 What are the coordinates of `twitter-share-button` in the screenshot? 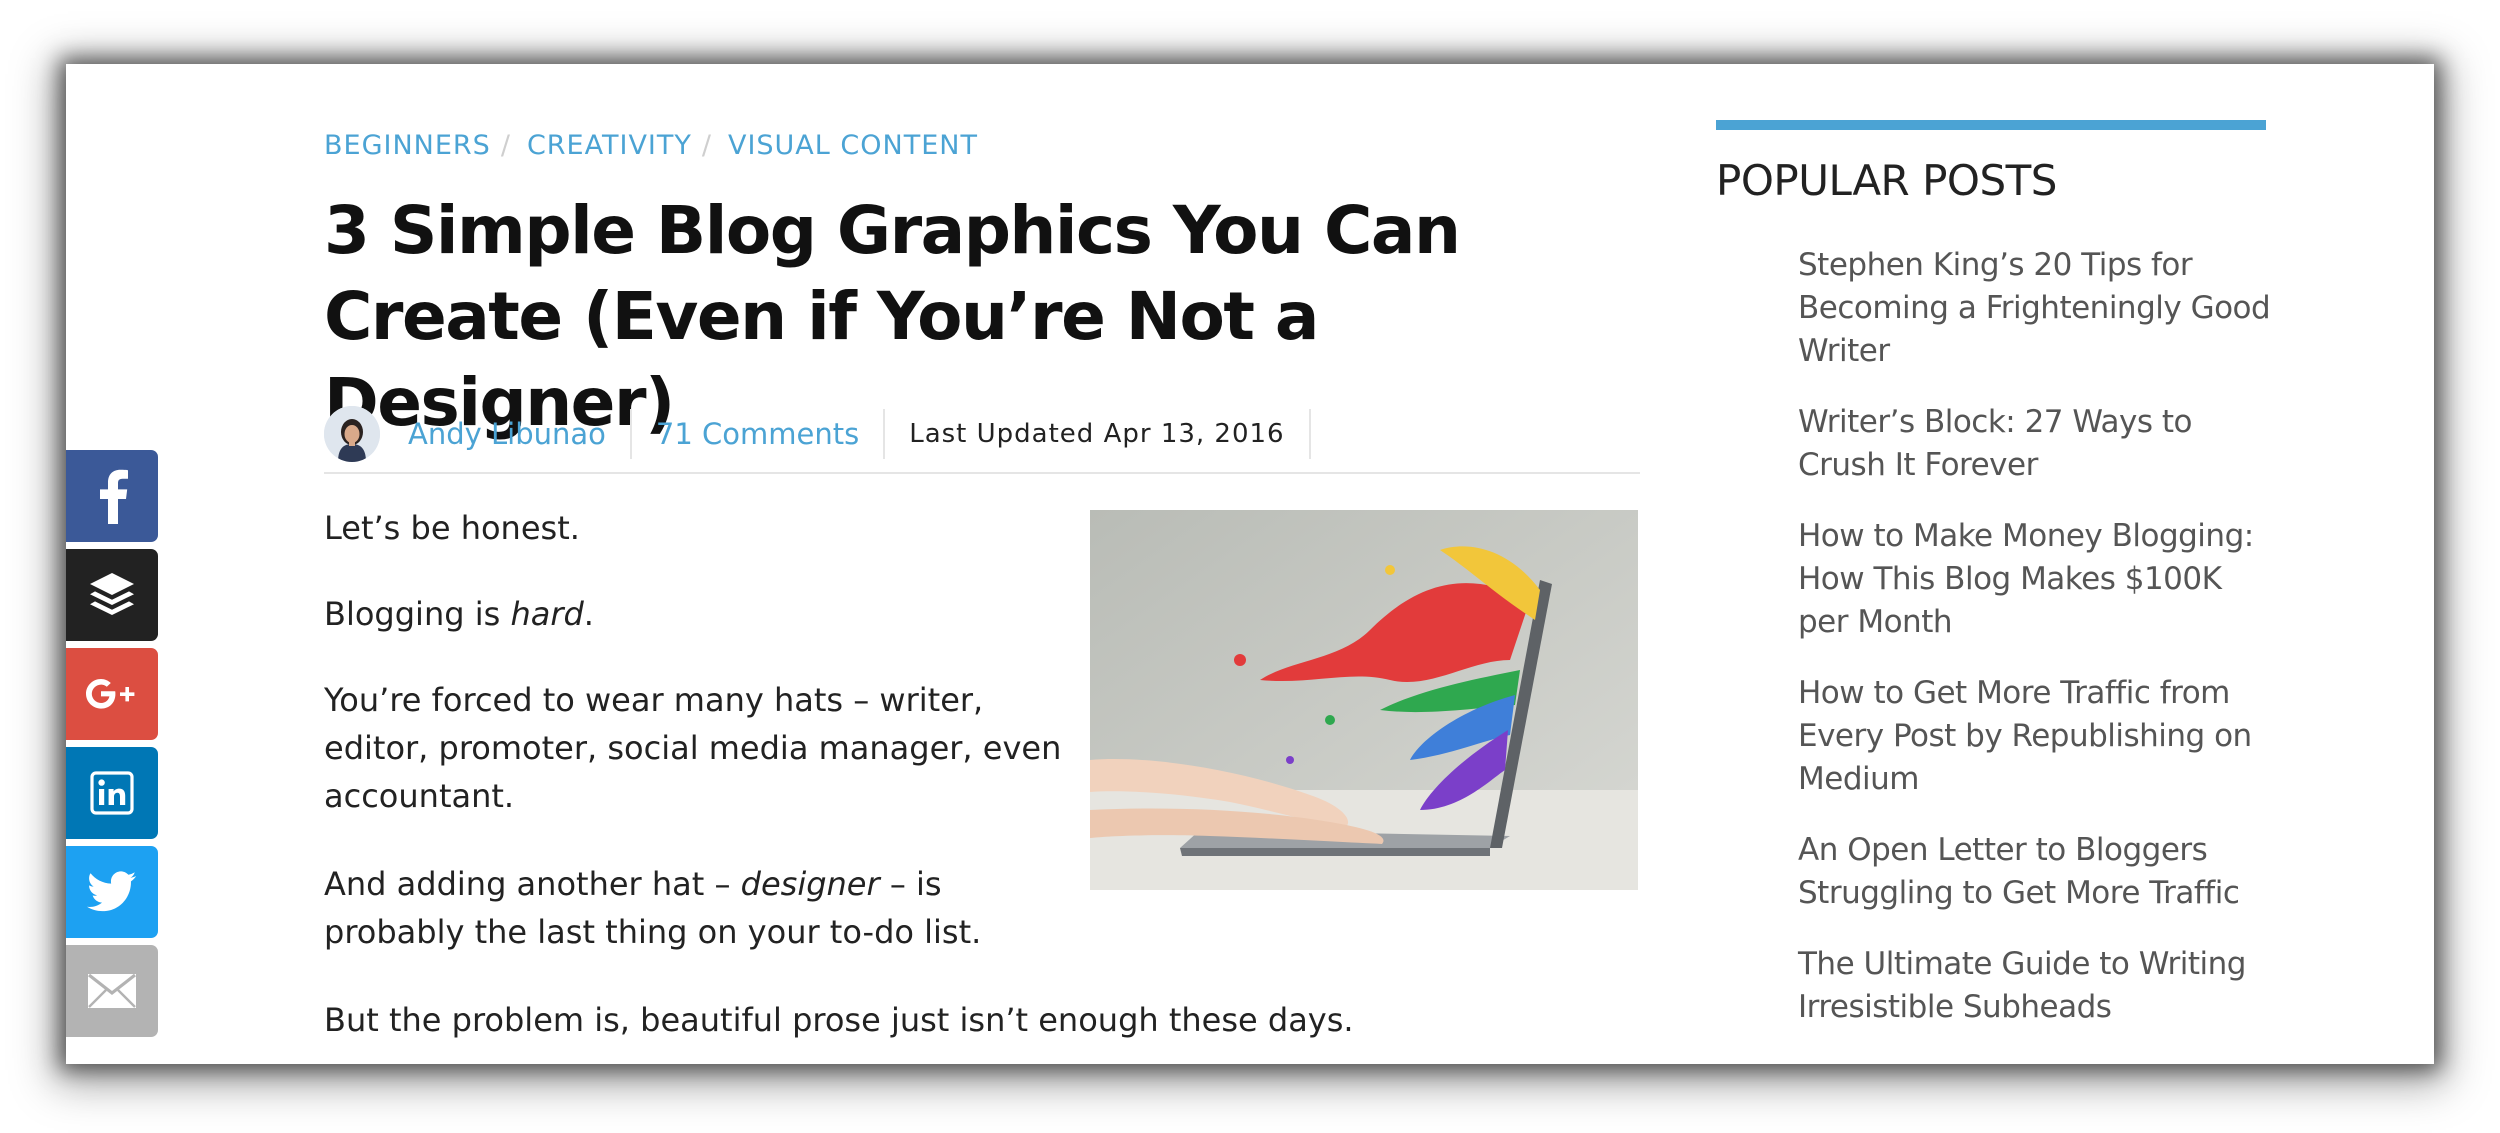 It's located at (112, 892).